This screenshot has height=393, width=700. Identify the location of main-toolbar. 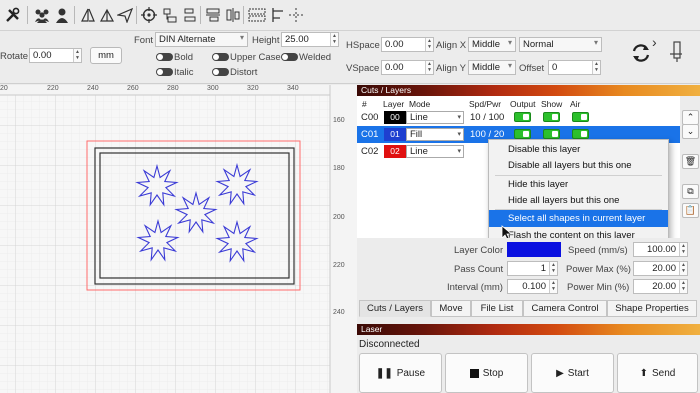
(350, 15).